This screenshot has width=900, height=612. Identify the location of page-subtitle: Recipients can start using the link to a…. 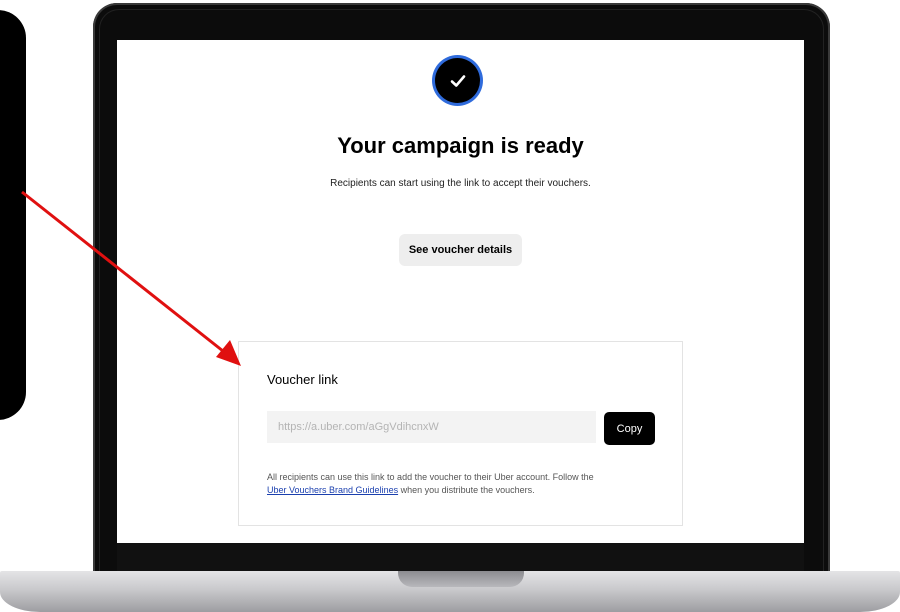
(460, 183).